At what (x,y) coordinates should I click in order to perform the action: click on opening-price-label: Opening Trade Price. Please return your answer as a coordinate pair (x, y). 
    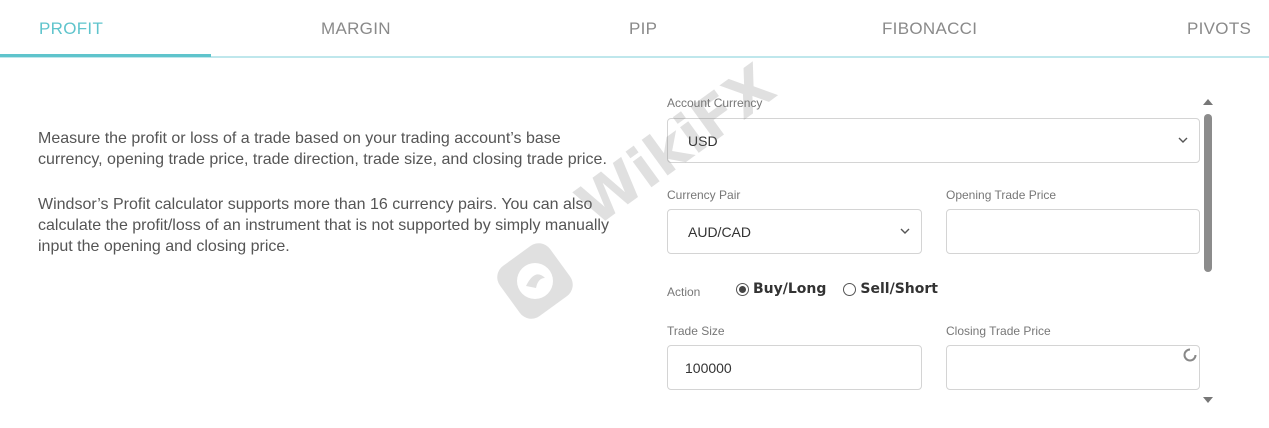
    Looking at the image, I should click on (1001, 195).